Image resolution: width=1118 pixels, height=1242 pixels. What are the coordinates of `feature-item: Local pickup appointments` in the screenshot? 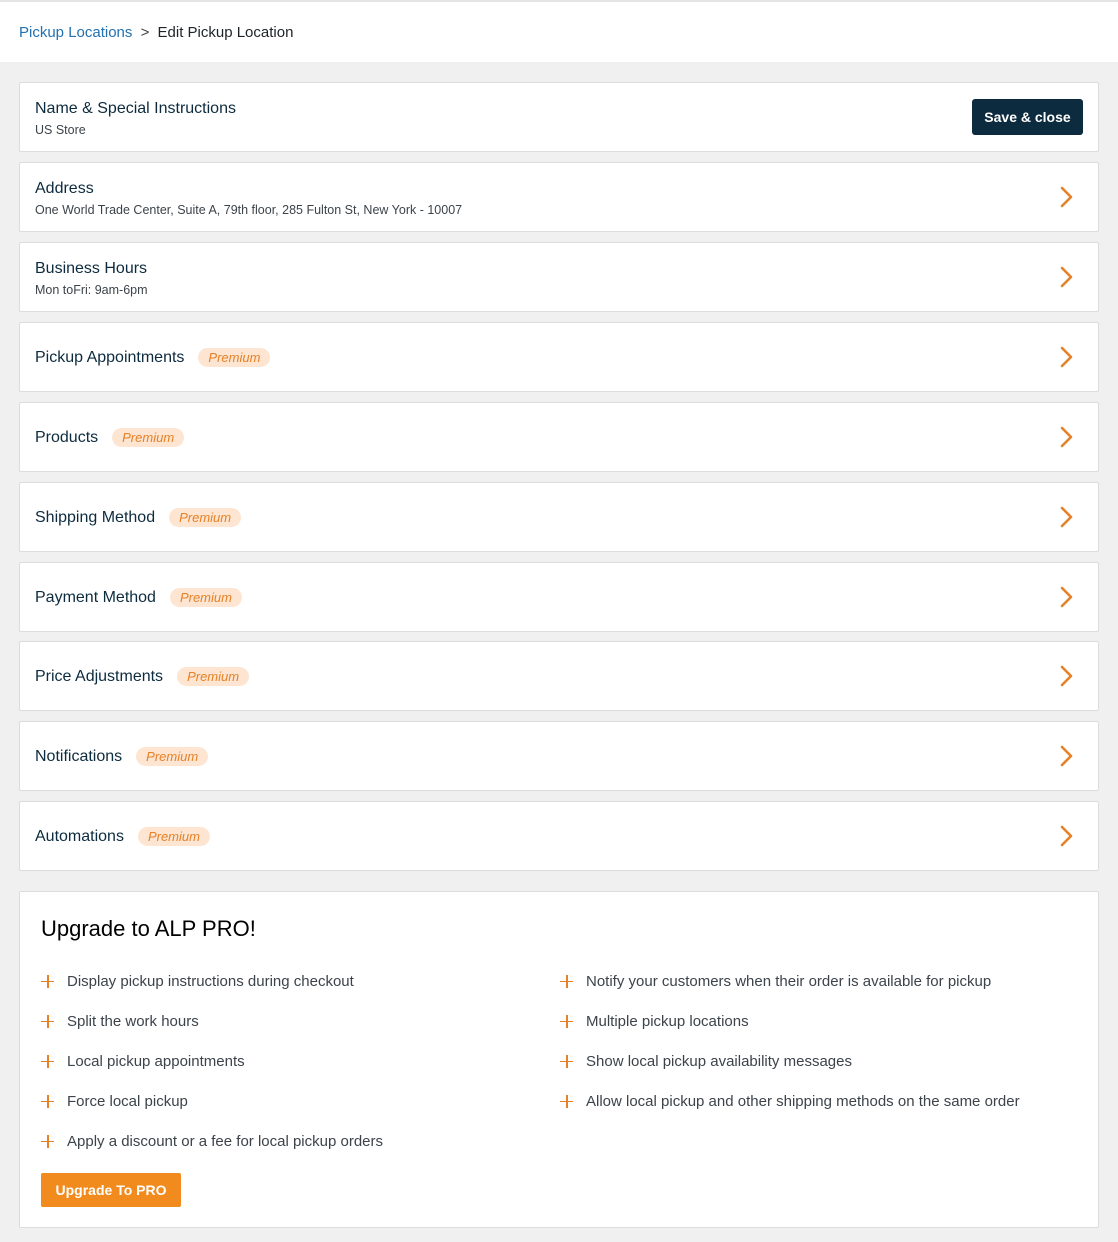 It's located at (143, 1061).